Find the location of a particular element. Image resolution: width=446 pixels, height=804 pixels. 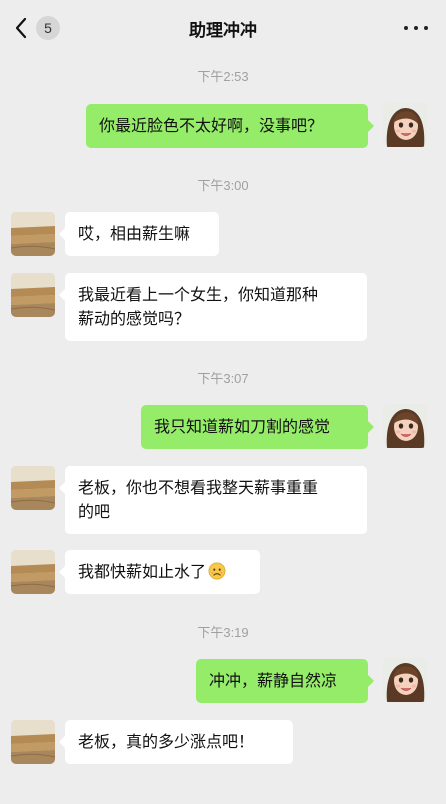

message-text: 我只知道薪如刀割的感觉 is located at coordinates (242, 426).